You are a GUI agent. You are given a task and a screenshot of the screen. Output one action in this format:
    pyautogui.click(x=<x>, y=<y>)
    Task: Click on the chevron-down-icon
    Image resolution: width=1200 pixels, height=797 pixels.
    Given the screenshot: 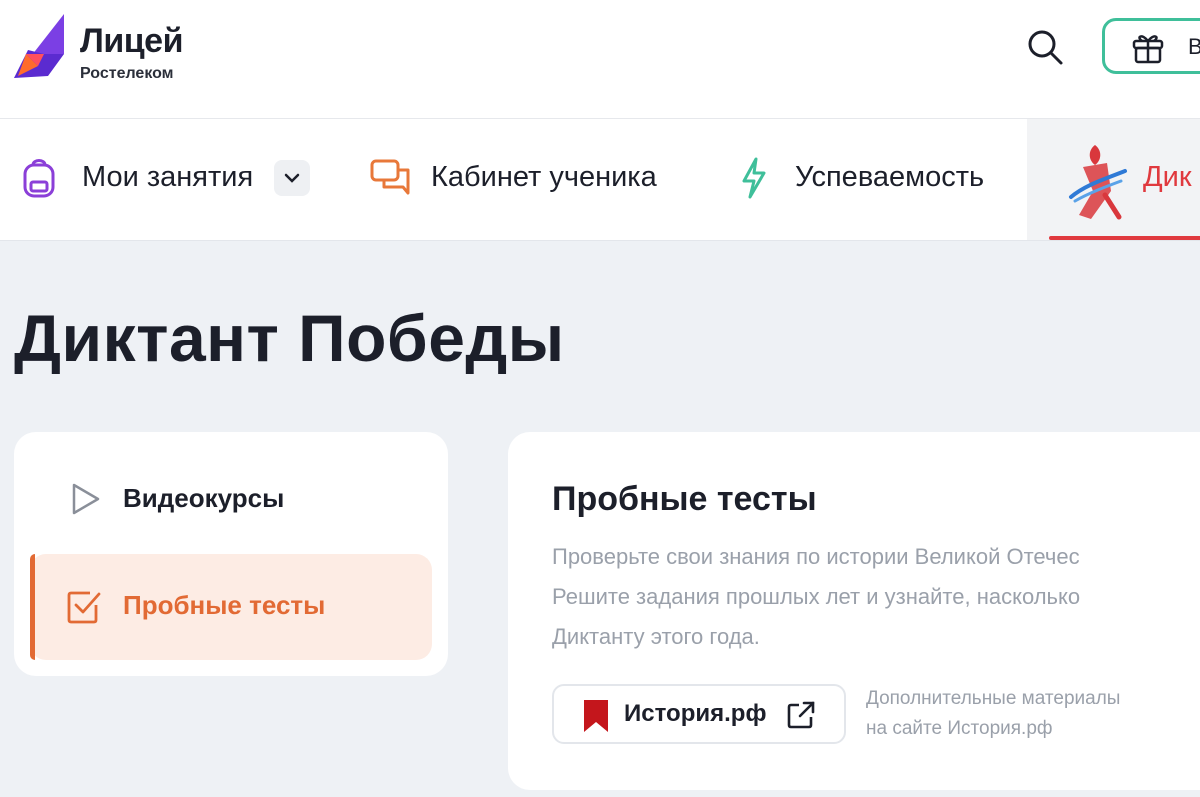 What is the action you would take?
    pyautogui.click(x=292, y=178)
    